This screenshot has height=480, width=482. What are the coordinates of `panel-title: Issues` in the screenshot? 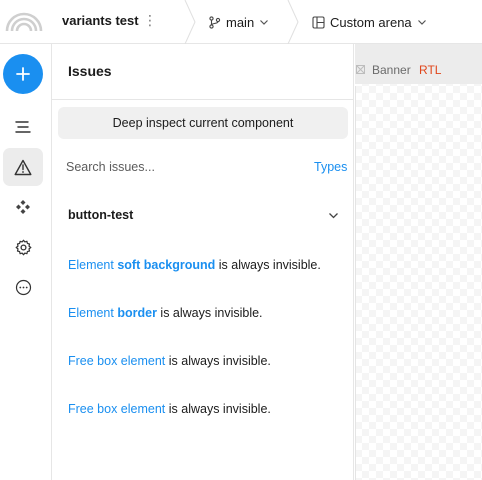 It's located at (90, 71).